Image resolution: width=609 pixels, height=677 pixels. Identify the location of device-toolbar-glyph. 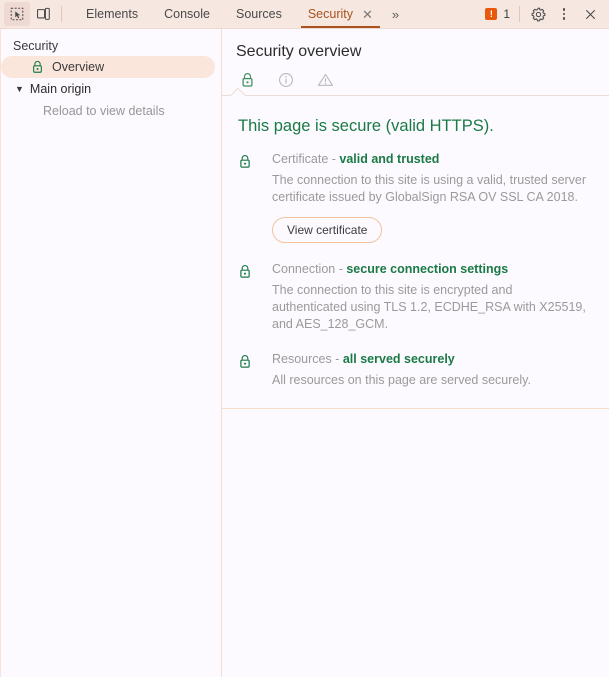
(43, 13).